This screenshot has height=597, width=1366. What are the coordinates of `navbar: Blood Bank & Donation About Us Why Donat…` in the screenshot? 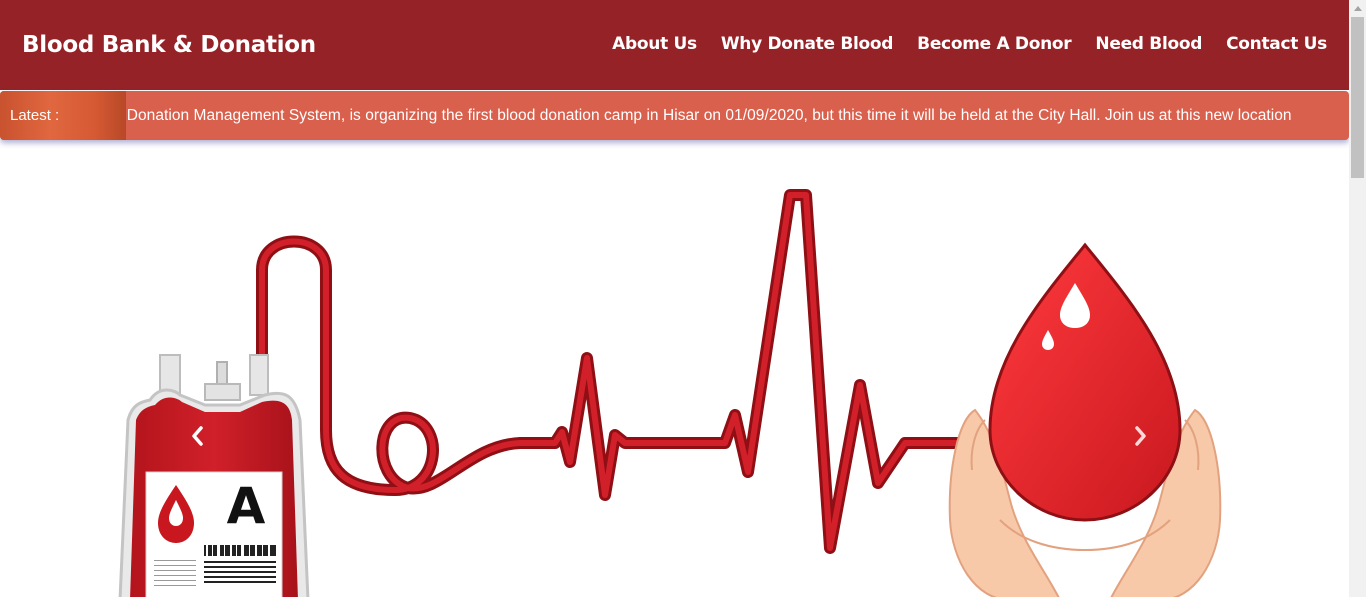 It's located at (674, 45).